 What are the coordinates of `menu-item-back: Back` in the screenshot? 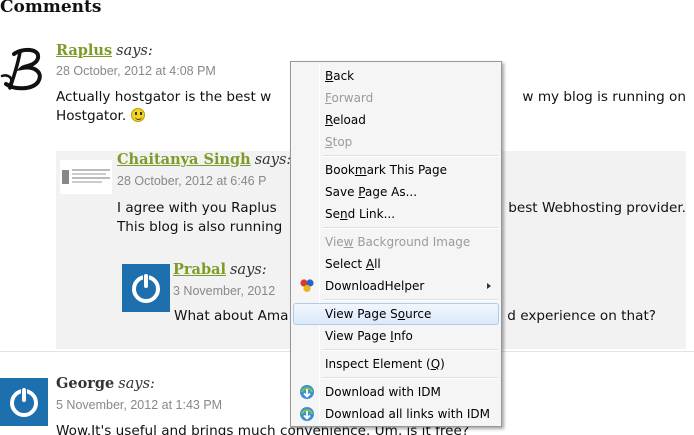 It's located at (396, 76).